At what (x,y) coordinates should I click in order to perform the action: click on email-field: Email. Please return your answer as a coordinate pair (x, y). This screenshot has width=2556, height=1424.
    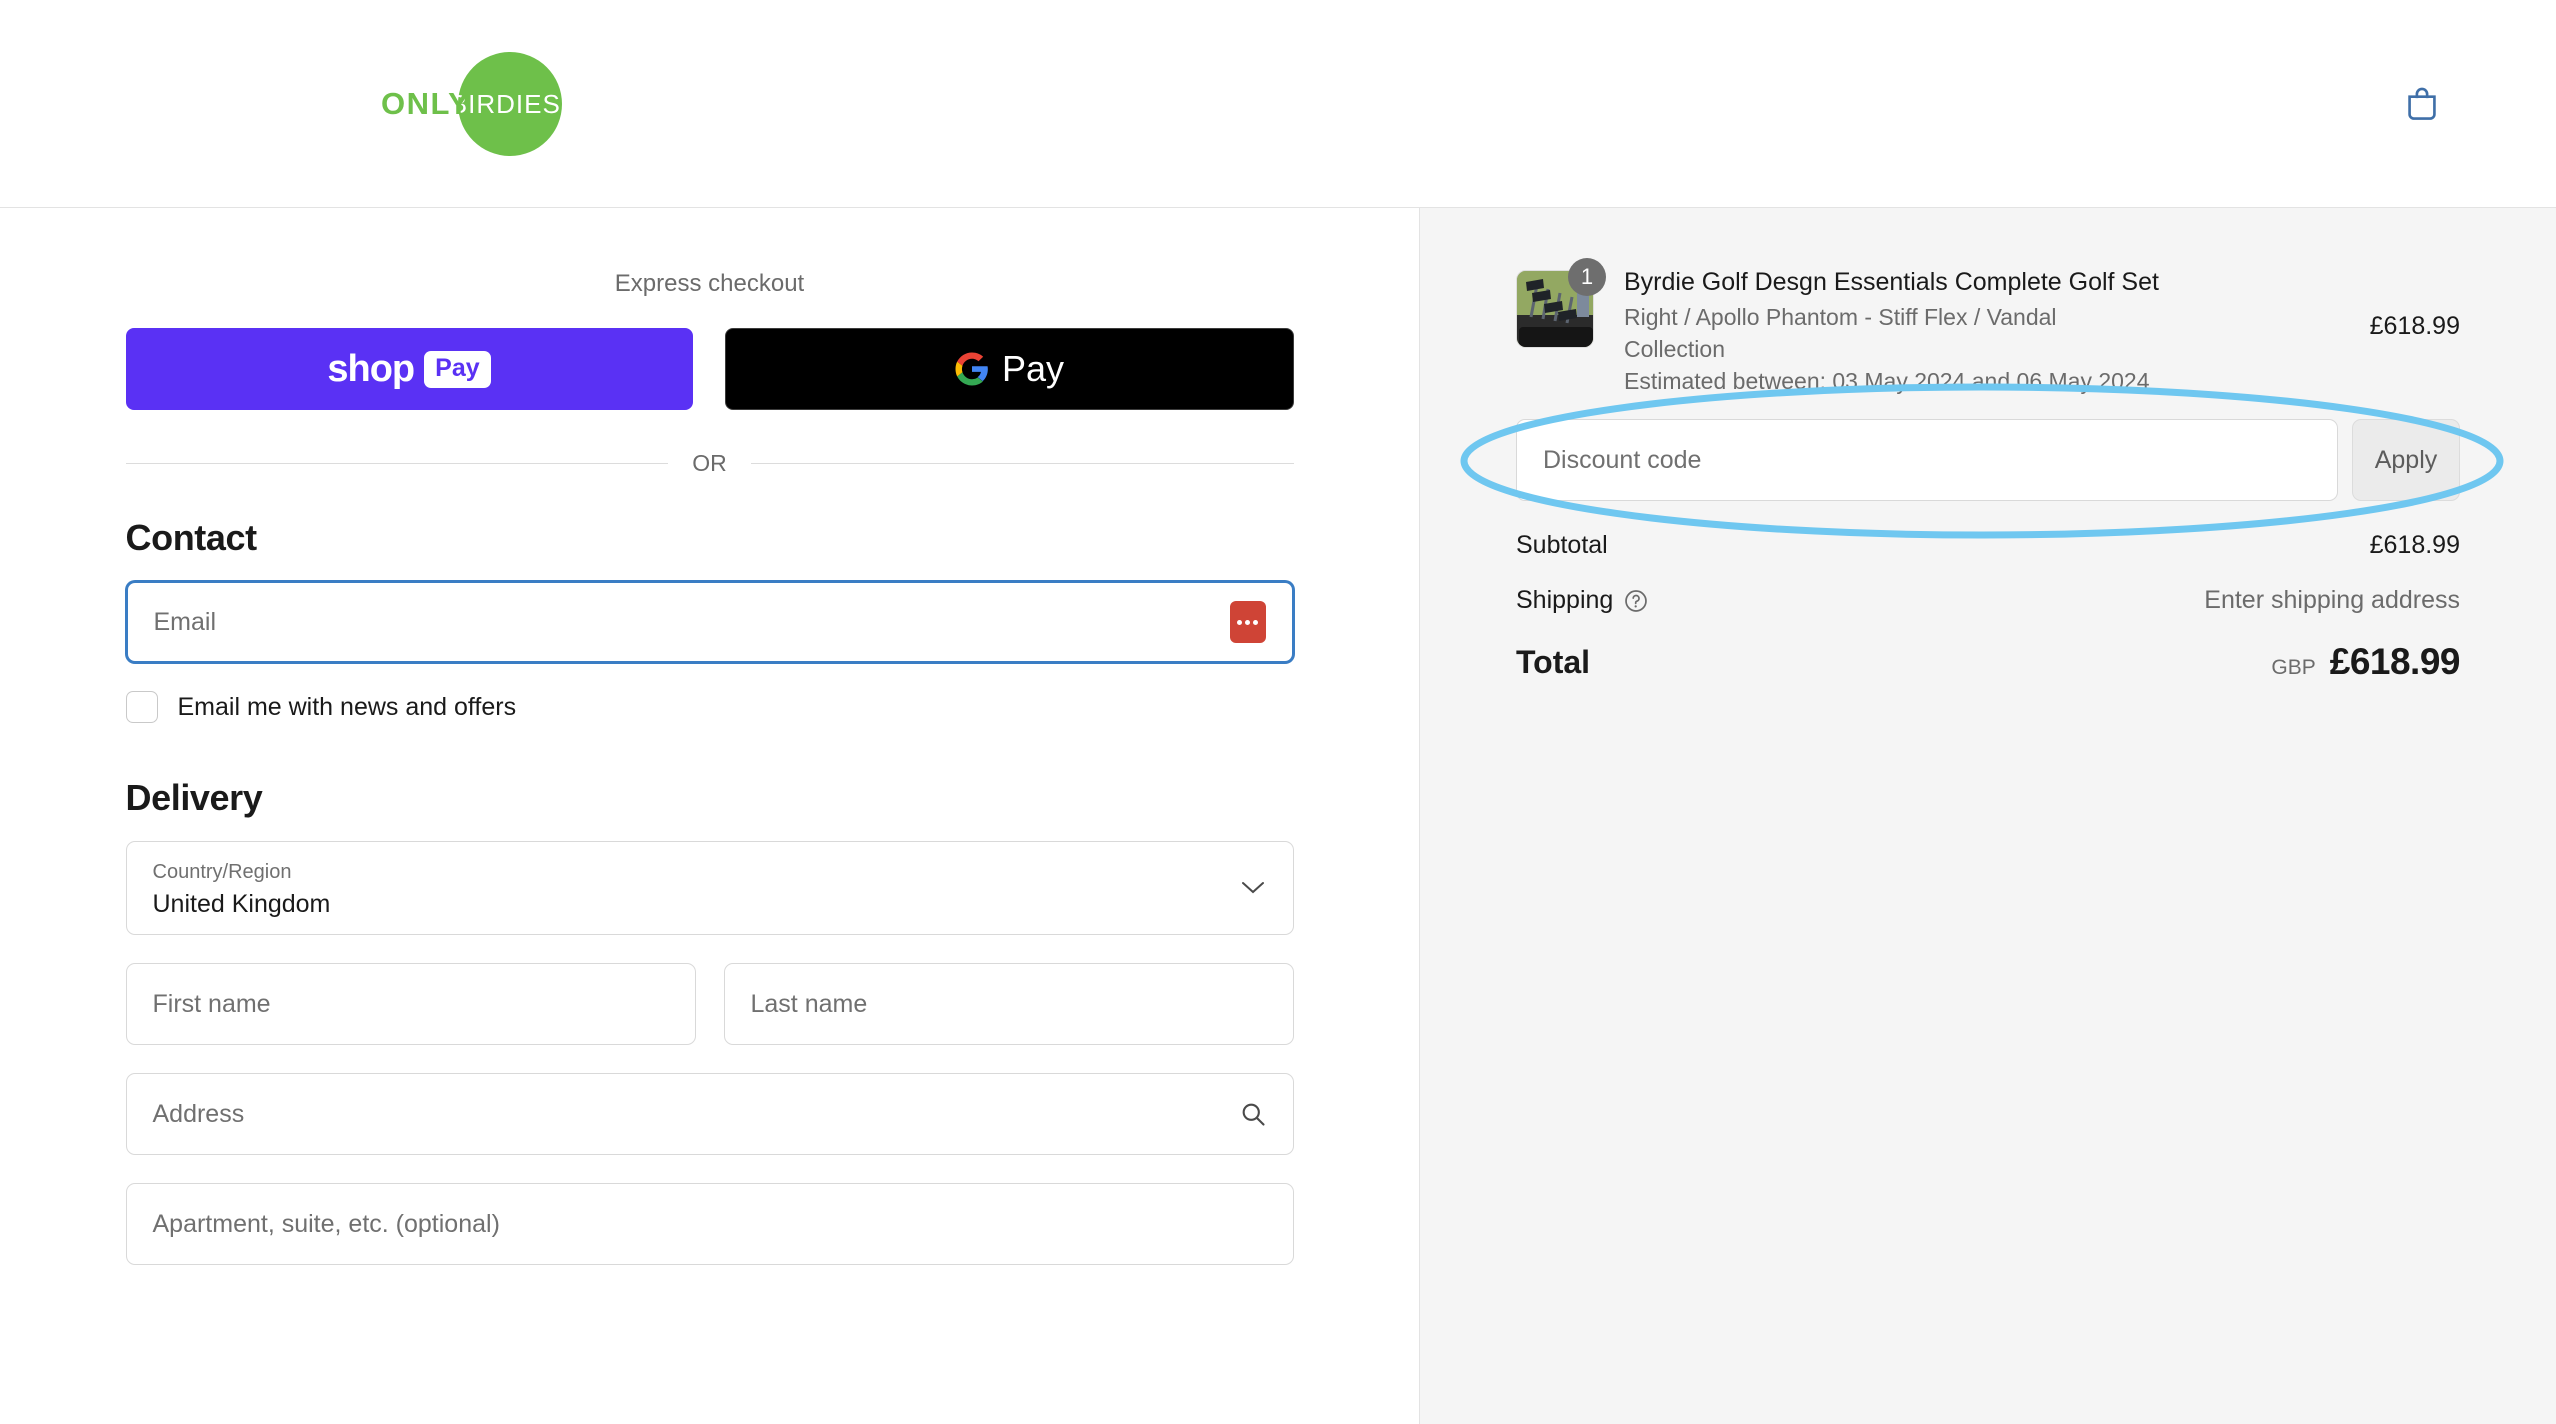
    Looking at the image, I should click on (709, 622).